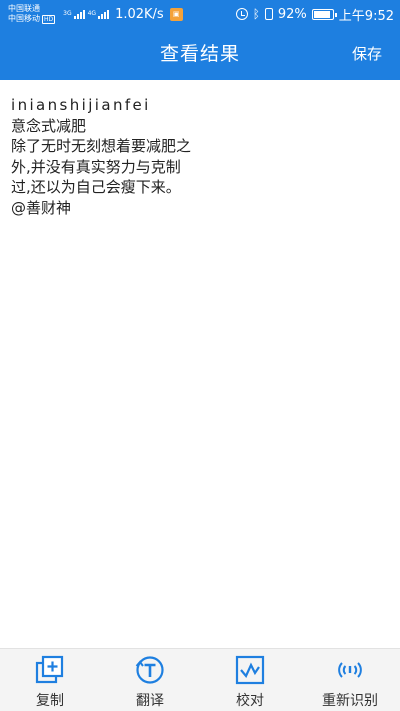 The image size is (400, 711). Describe the element at coordinates (49, 125) in the screenshot. I see `result-line: 意念式减肥` at that location.